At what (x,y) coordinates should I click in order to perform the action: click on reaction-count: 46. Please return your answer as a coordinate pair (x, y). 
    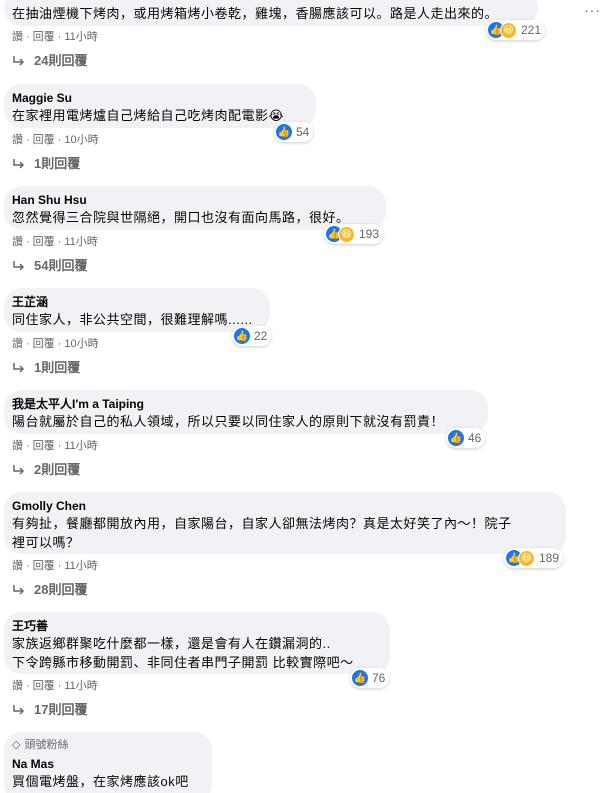
    Looking at the image, I should click on (475, 438).